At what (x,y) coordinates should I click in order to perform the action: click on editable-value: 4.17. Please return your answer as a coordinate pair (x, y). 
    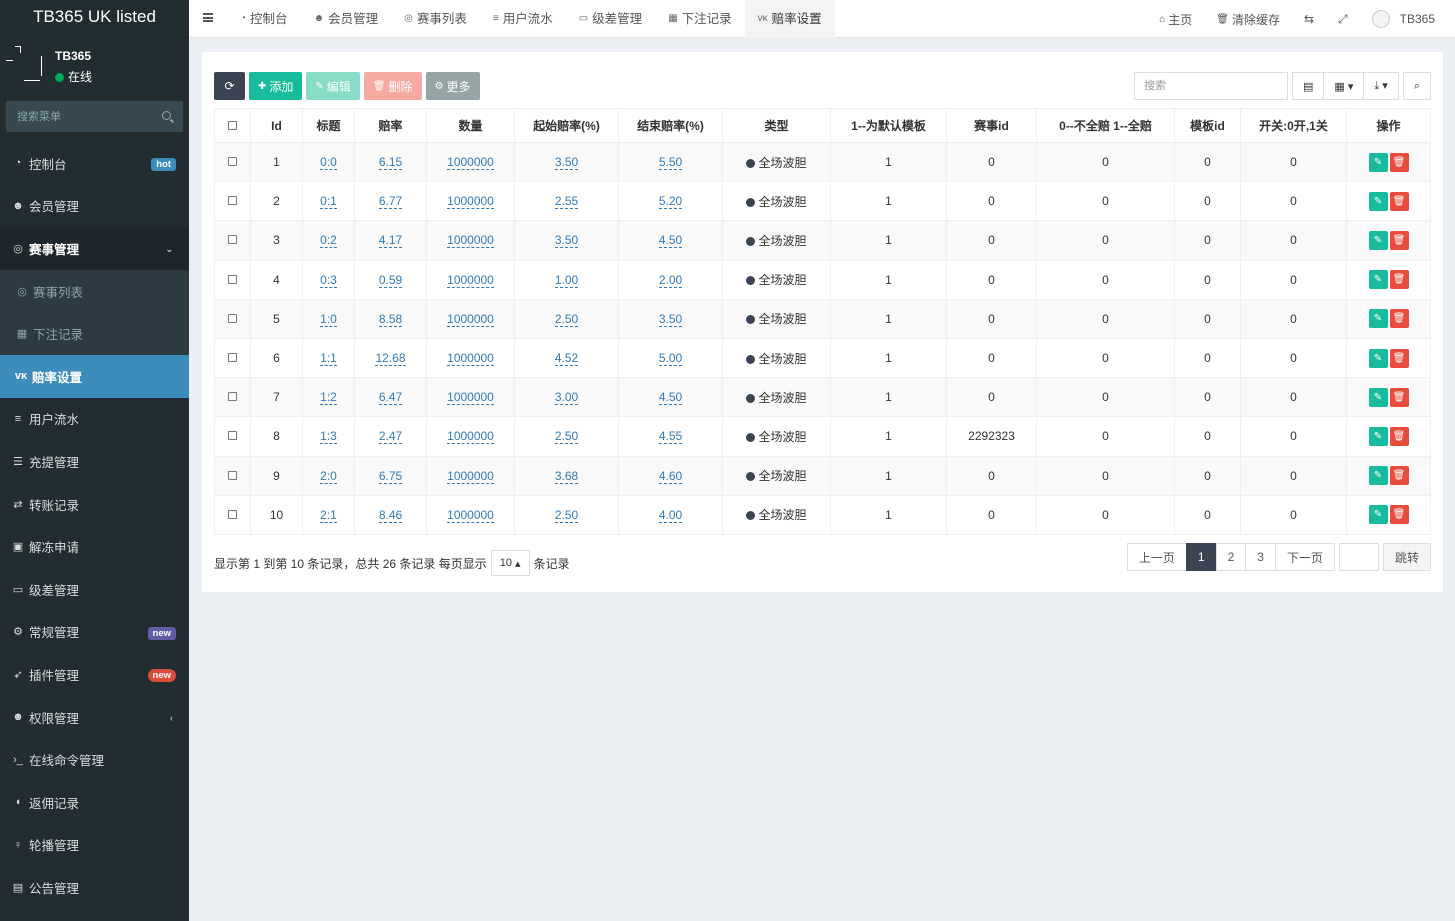
    Looking at the image, I should click on (390, 241).